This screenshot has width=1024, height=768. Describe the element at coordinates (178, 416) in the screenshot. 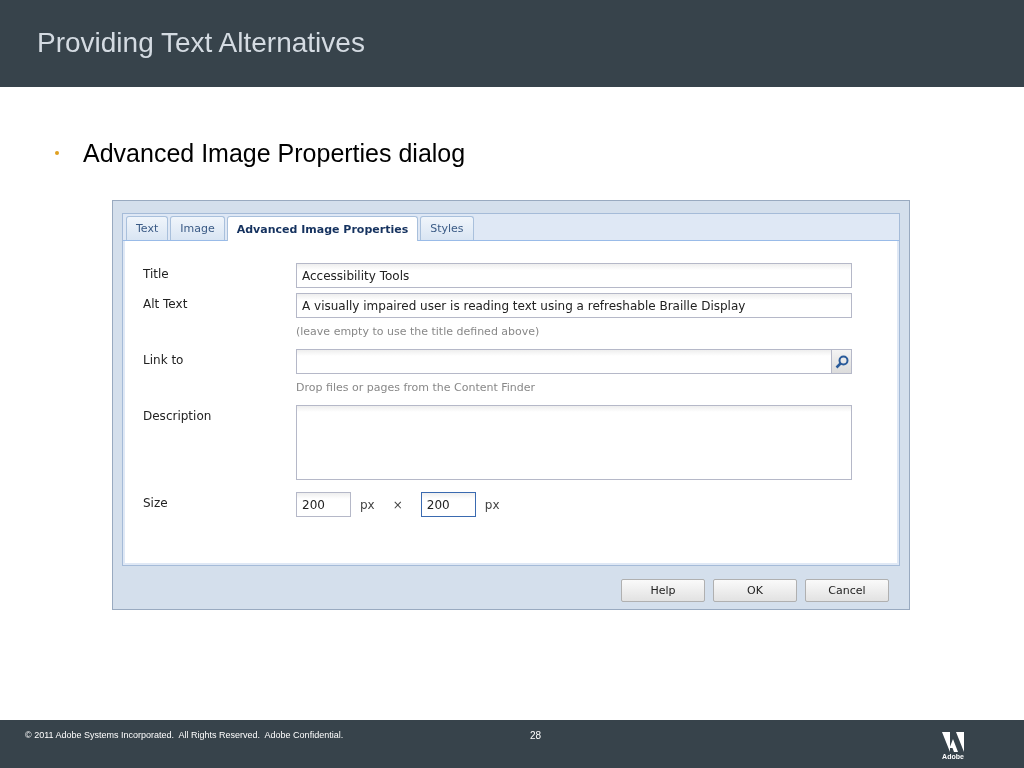

I see `field-label: Description` at that location.